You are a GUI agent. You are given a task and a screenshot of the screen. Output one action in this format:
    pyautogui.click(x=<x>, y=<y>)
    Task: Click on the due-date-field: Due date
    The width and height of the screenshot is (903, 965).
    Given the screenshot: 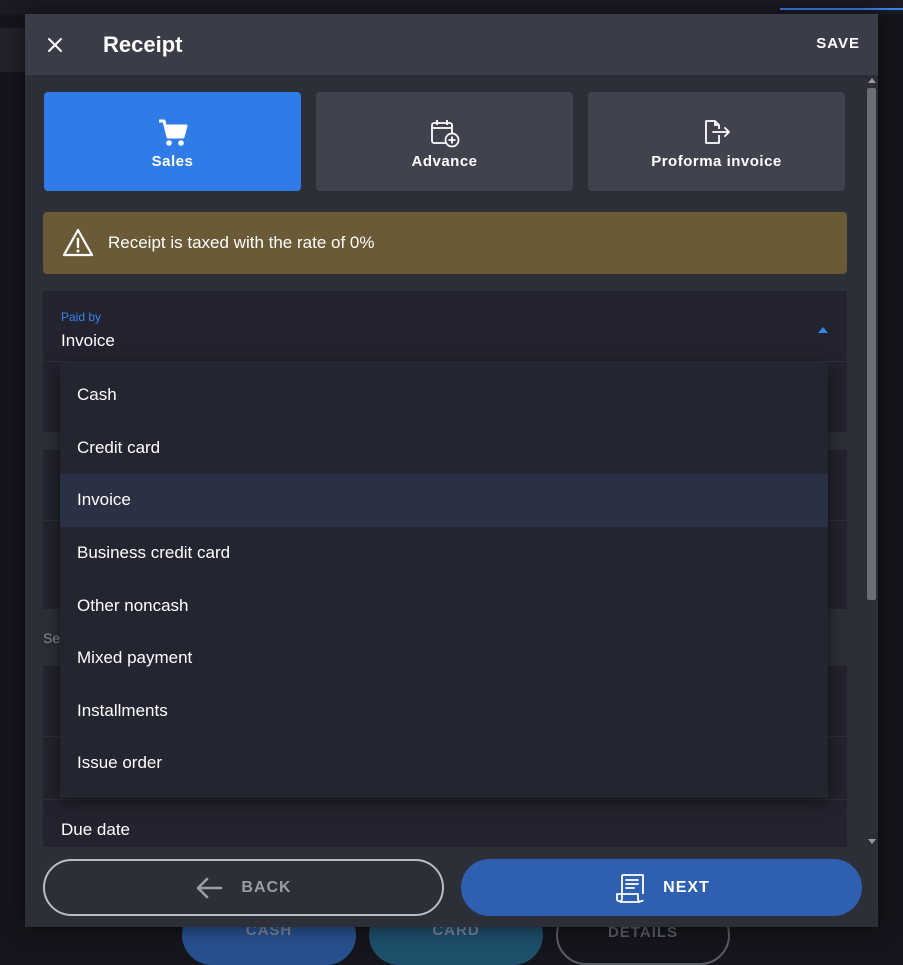 What is the action you would take?
    pyautogui.click(x=445, y=823)
    